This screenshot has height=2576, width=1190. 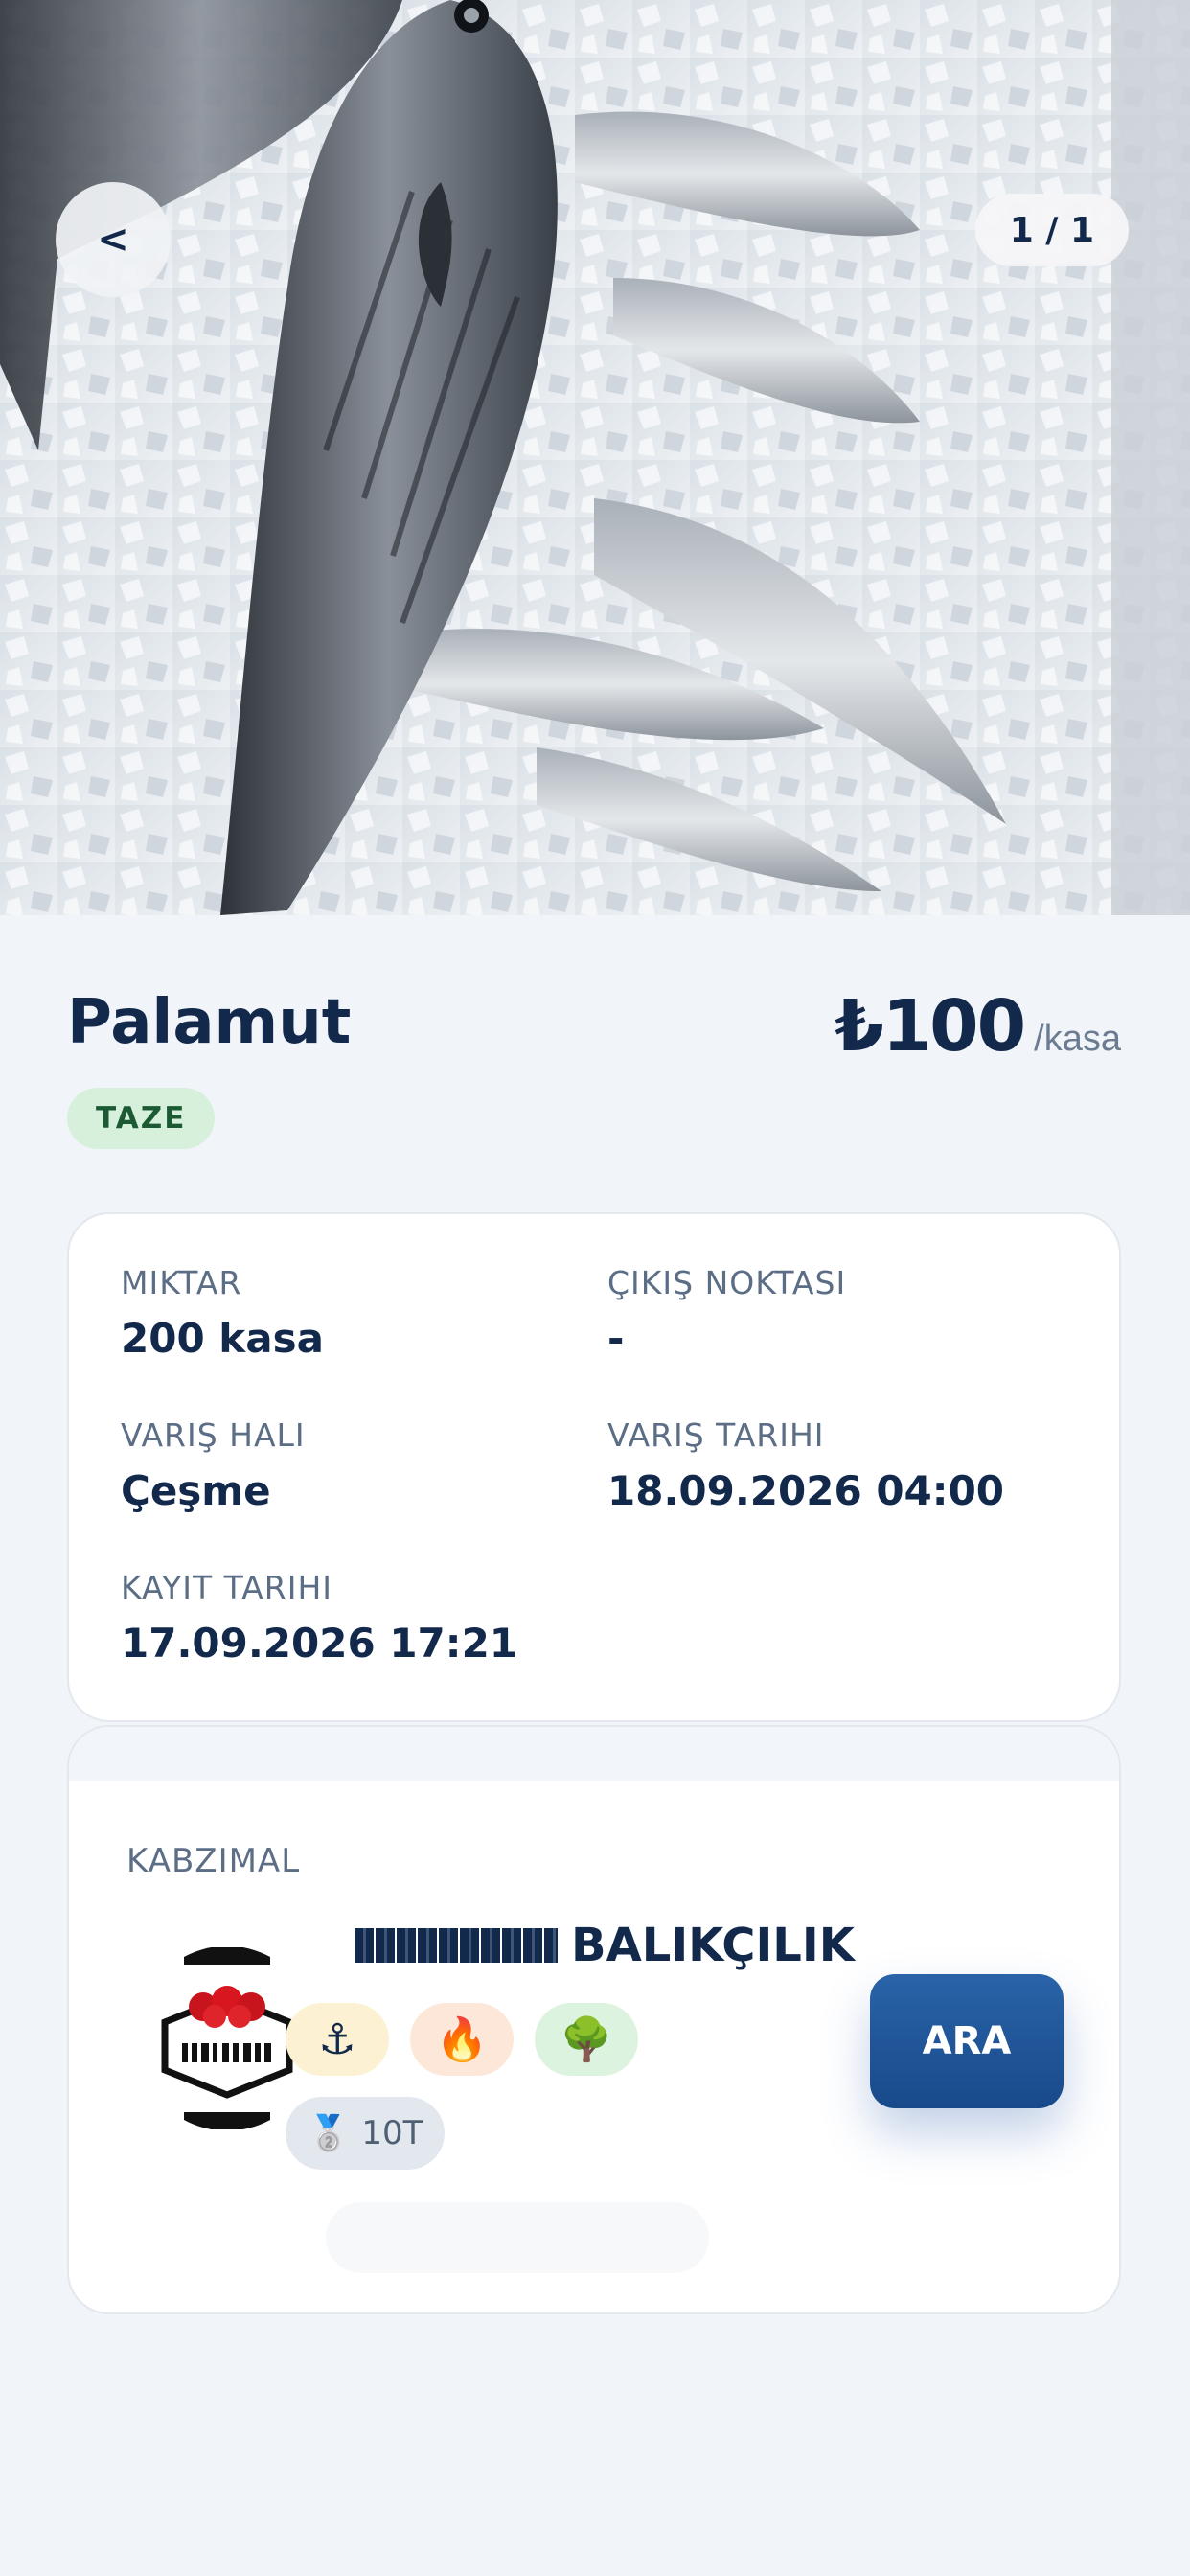 I want to click on level-text: 10T, so click(x=392, y=2133).